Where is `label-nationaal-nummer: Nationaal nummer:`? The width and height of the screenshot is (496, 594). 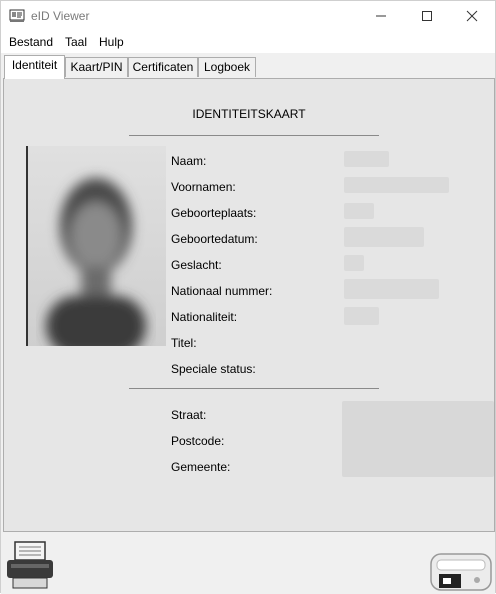 label-nationaal-nummer: Nationaal nummer: is located at coordinates (222, 291).